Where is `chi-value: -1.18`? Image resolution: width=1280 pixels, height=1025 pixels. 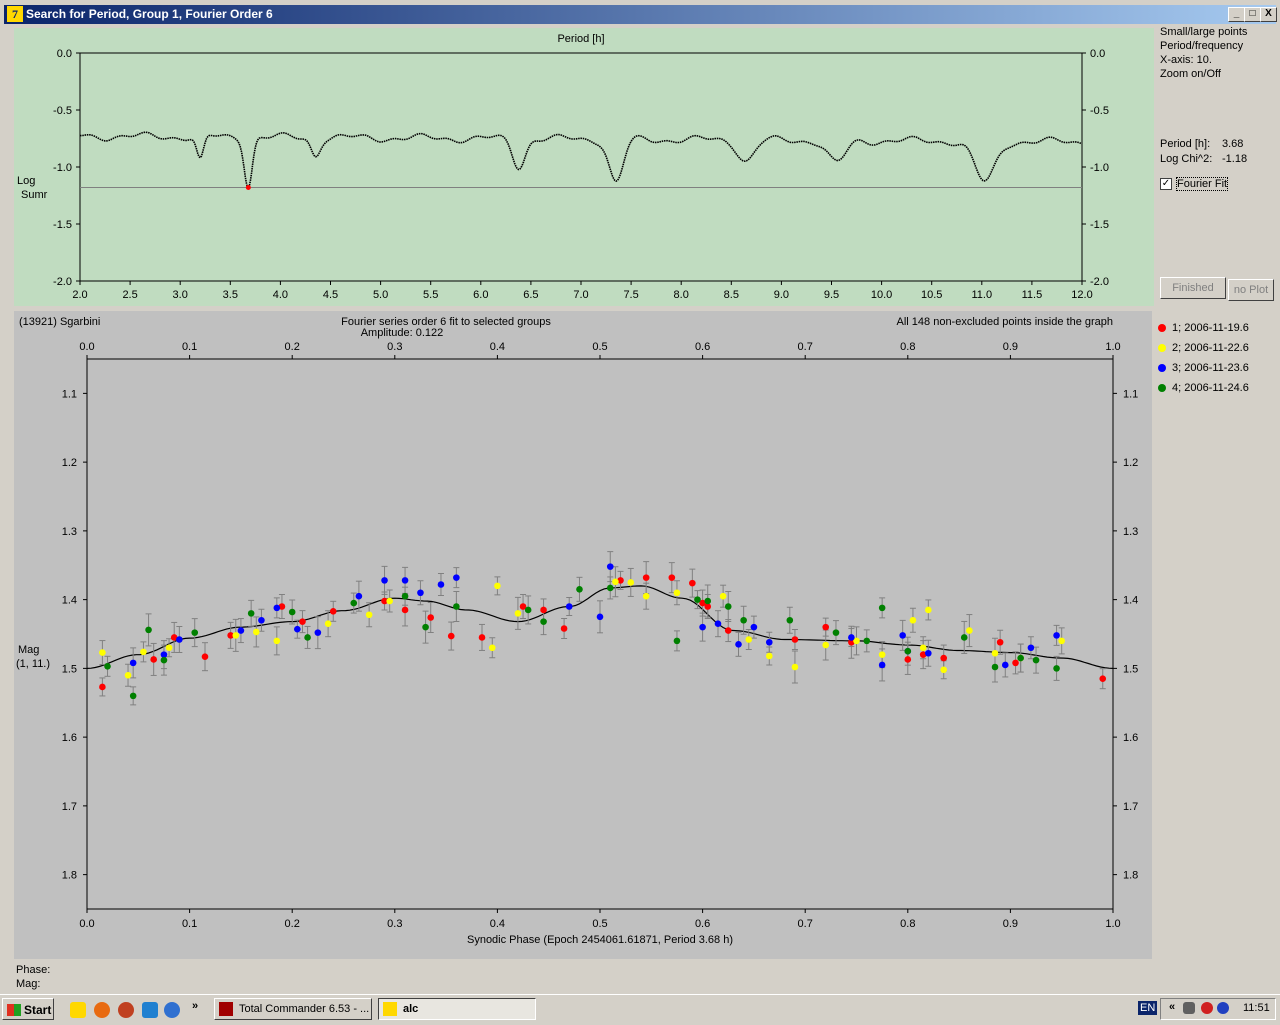
chi-value: -1.18 is located at coordinates (1235, 159).